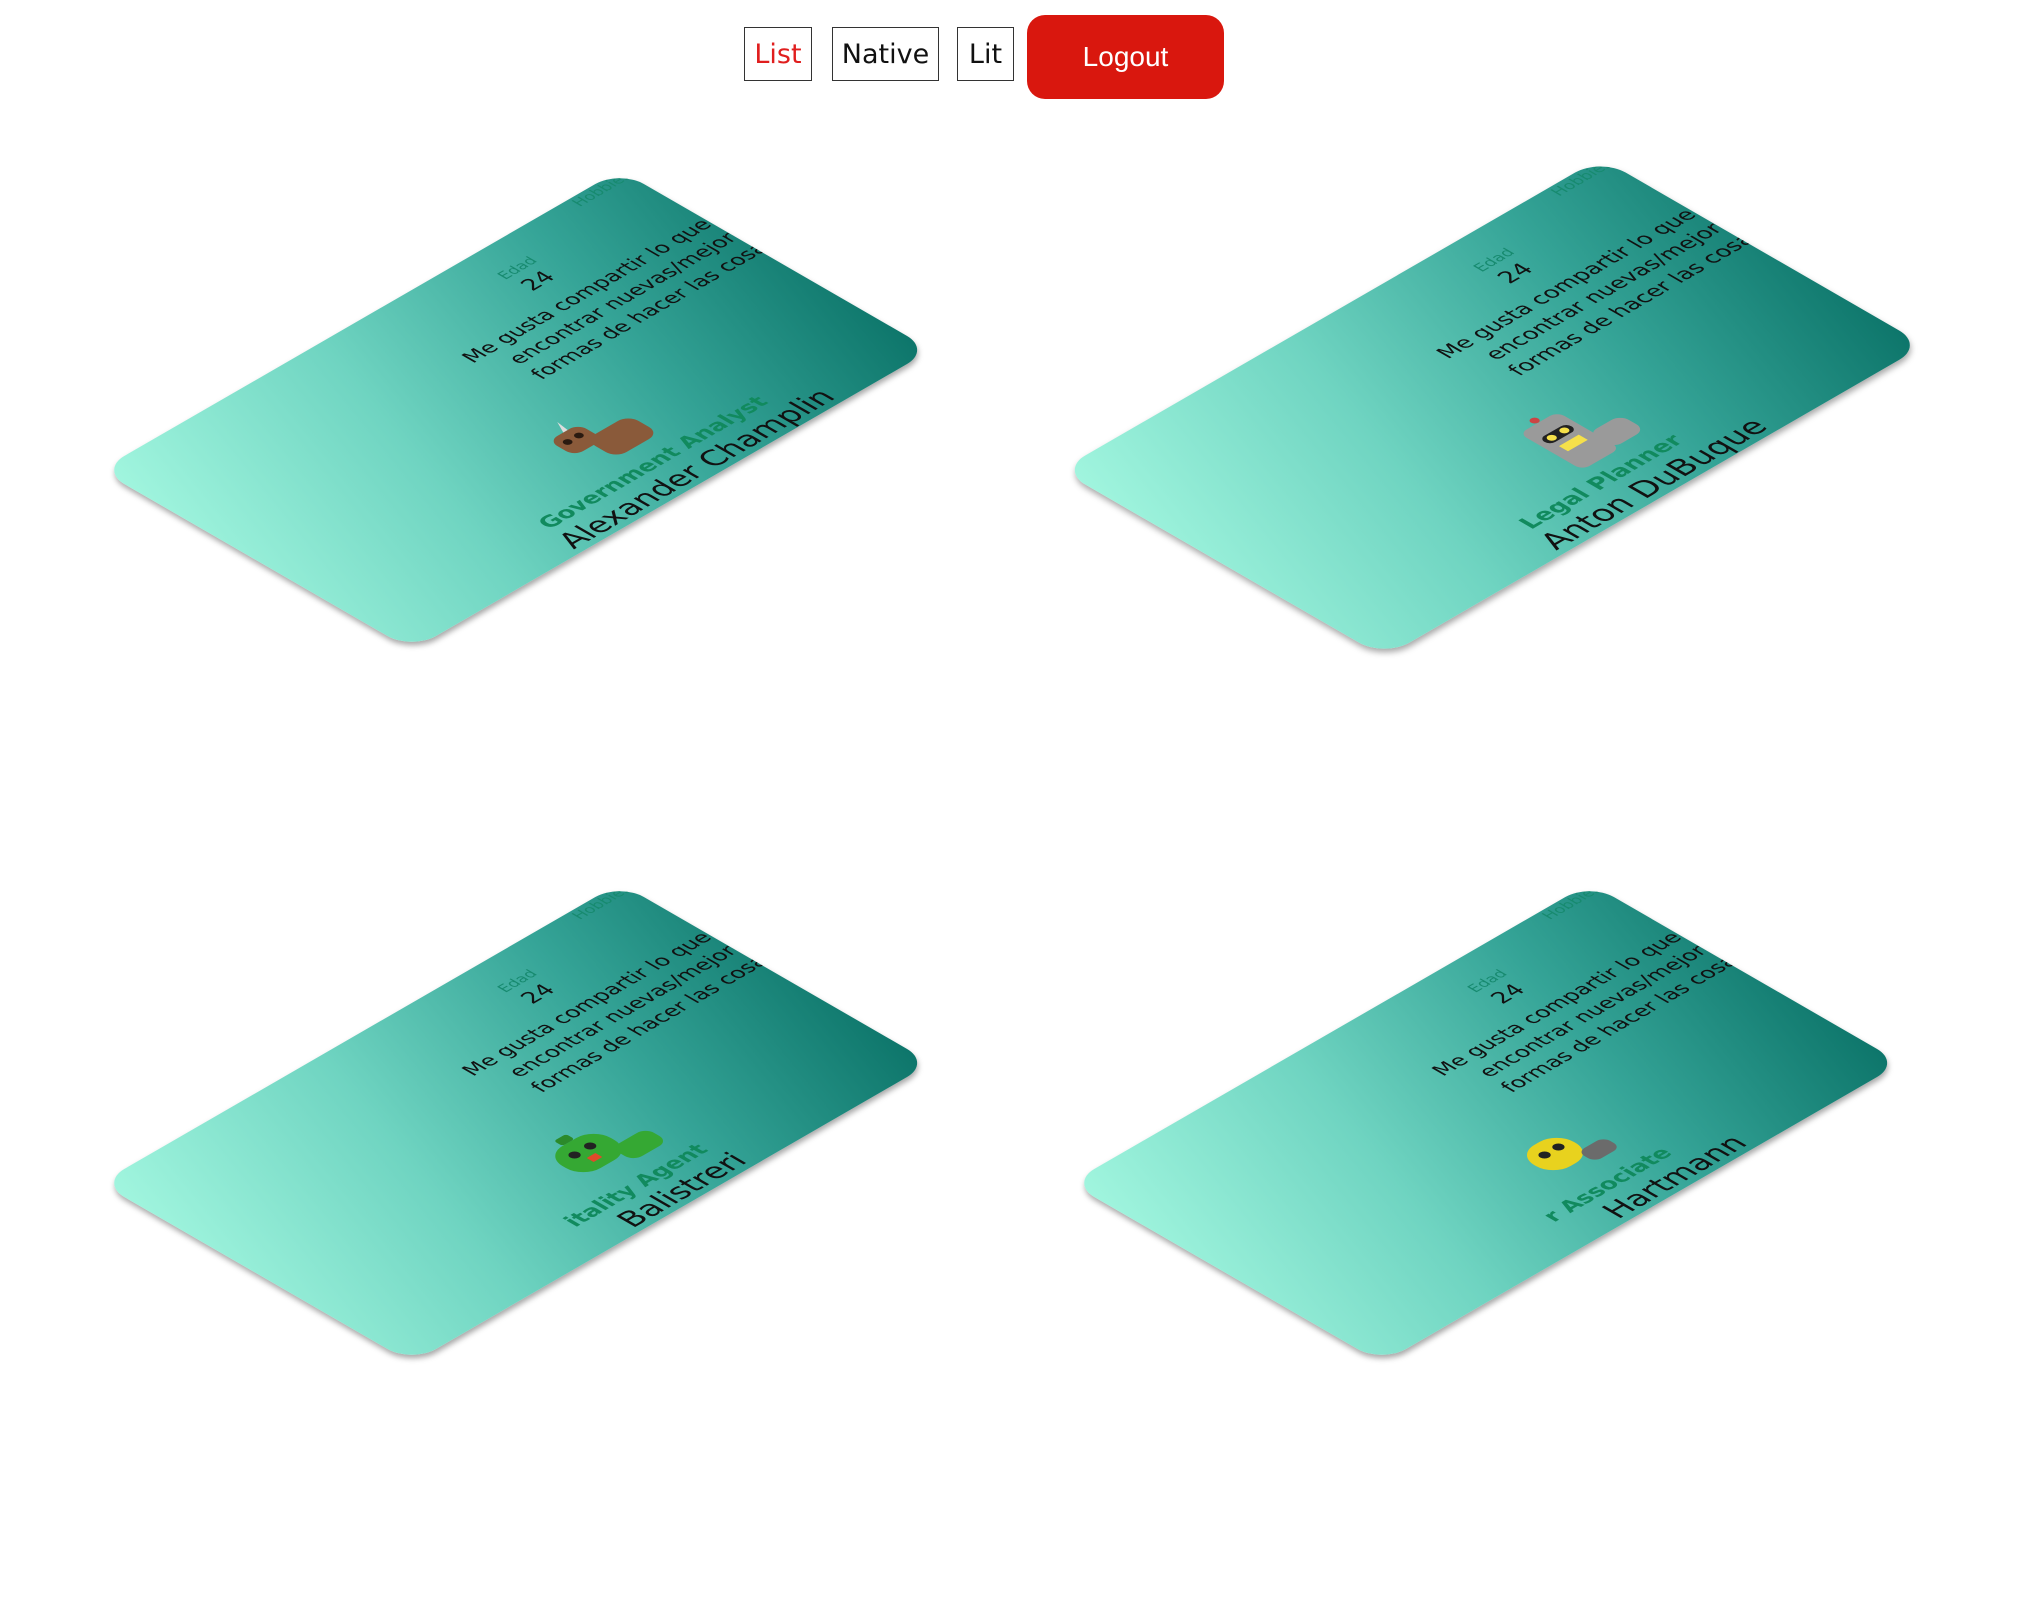  Describe the element at coordinates (778, 54) in the screenshot. I see `list-view-button: List` at that location.